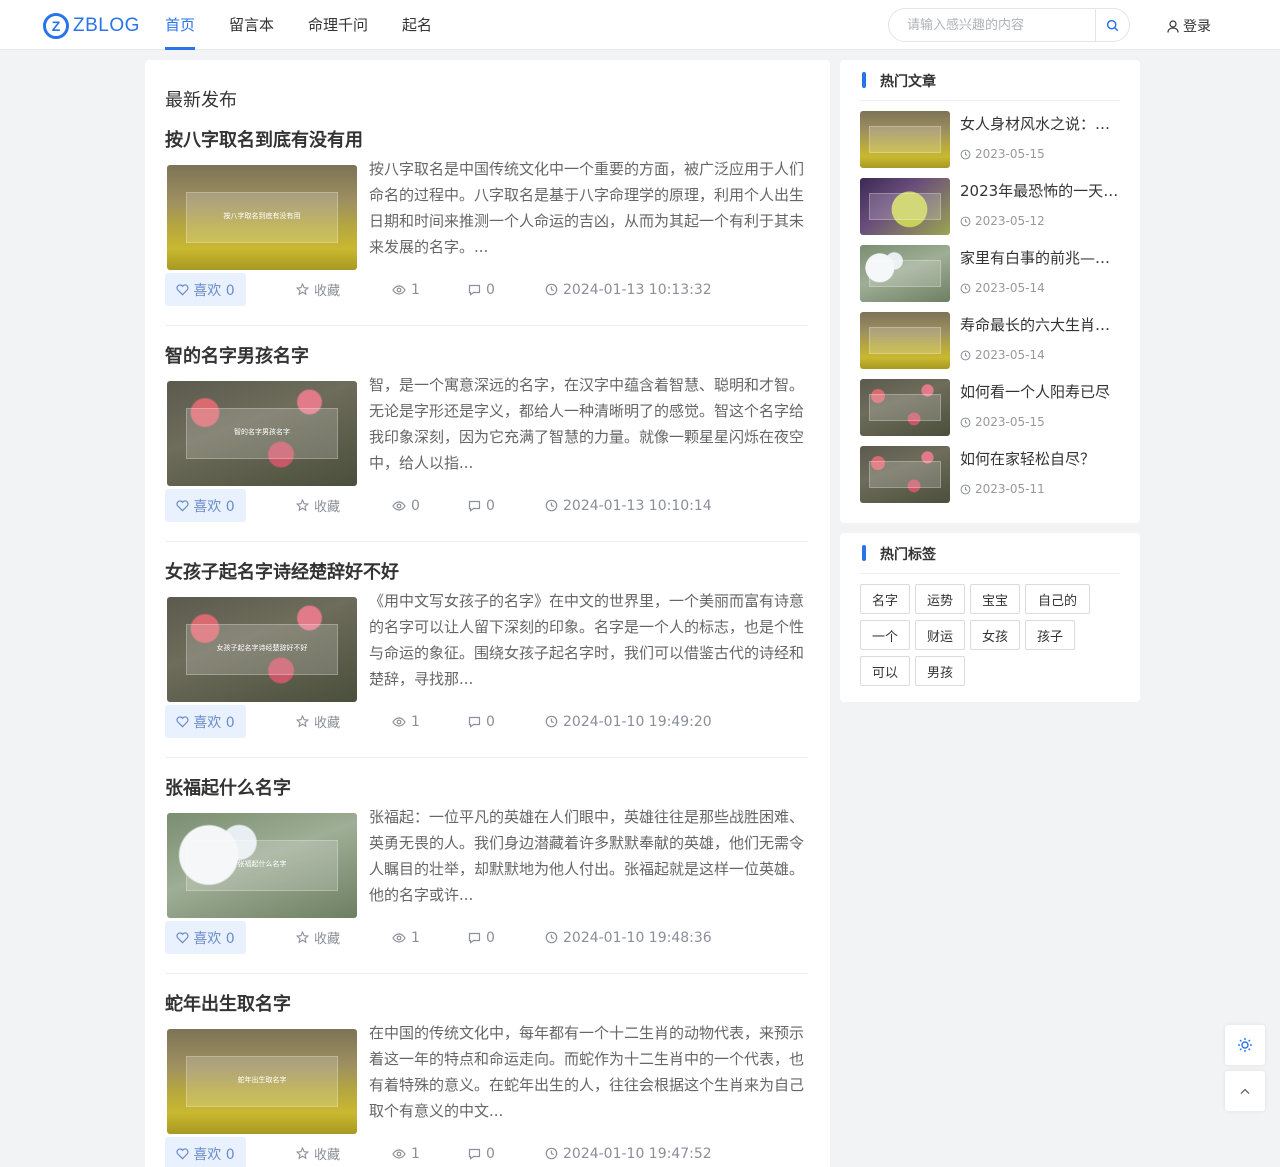  What do you see at coordinates (91, 26) in the screenshot?
I see `site-logo: Z ZBLOG` at bounding box center [91, 26].